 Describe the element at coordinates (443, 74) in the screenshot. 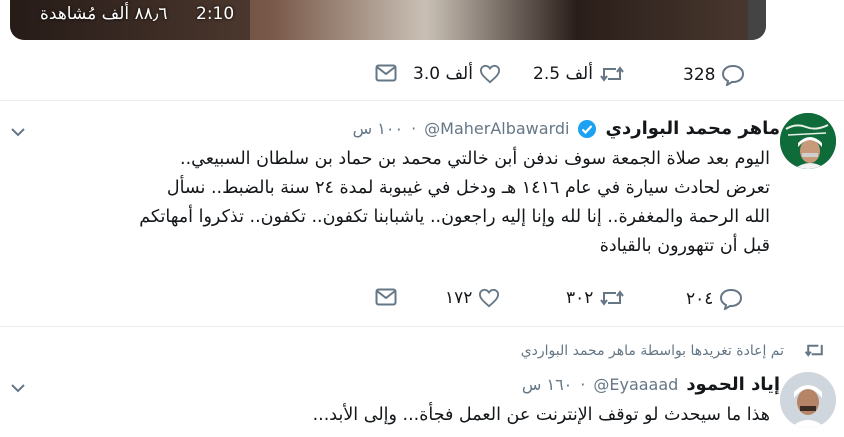

I see `like-count: 3.0 ألف` at that location.